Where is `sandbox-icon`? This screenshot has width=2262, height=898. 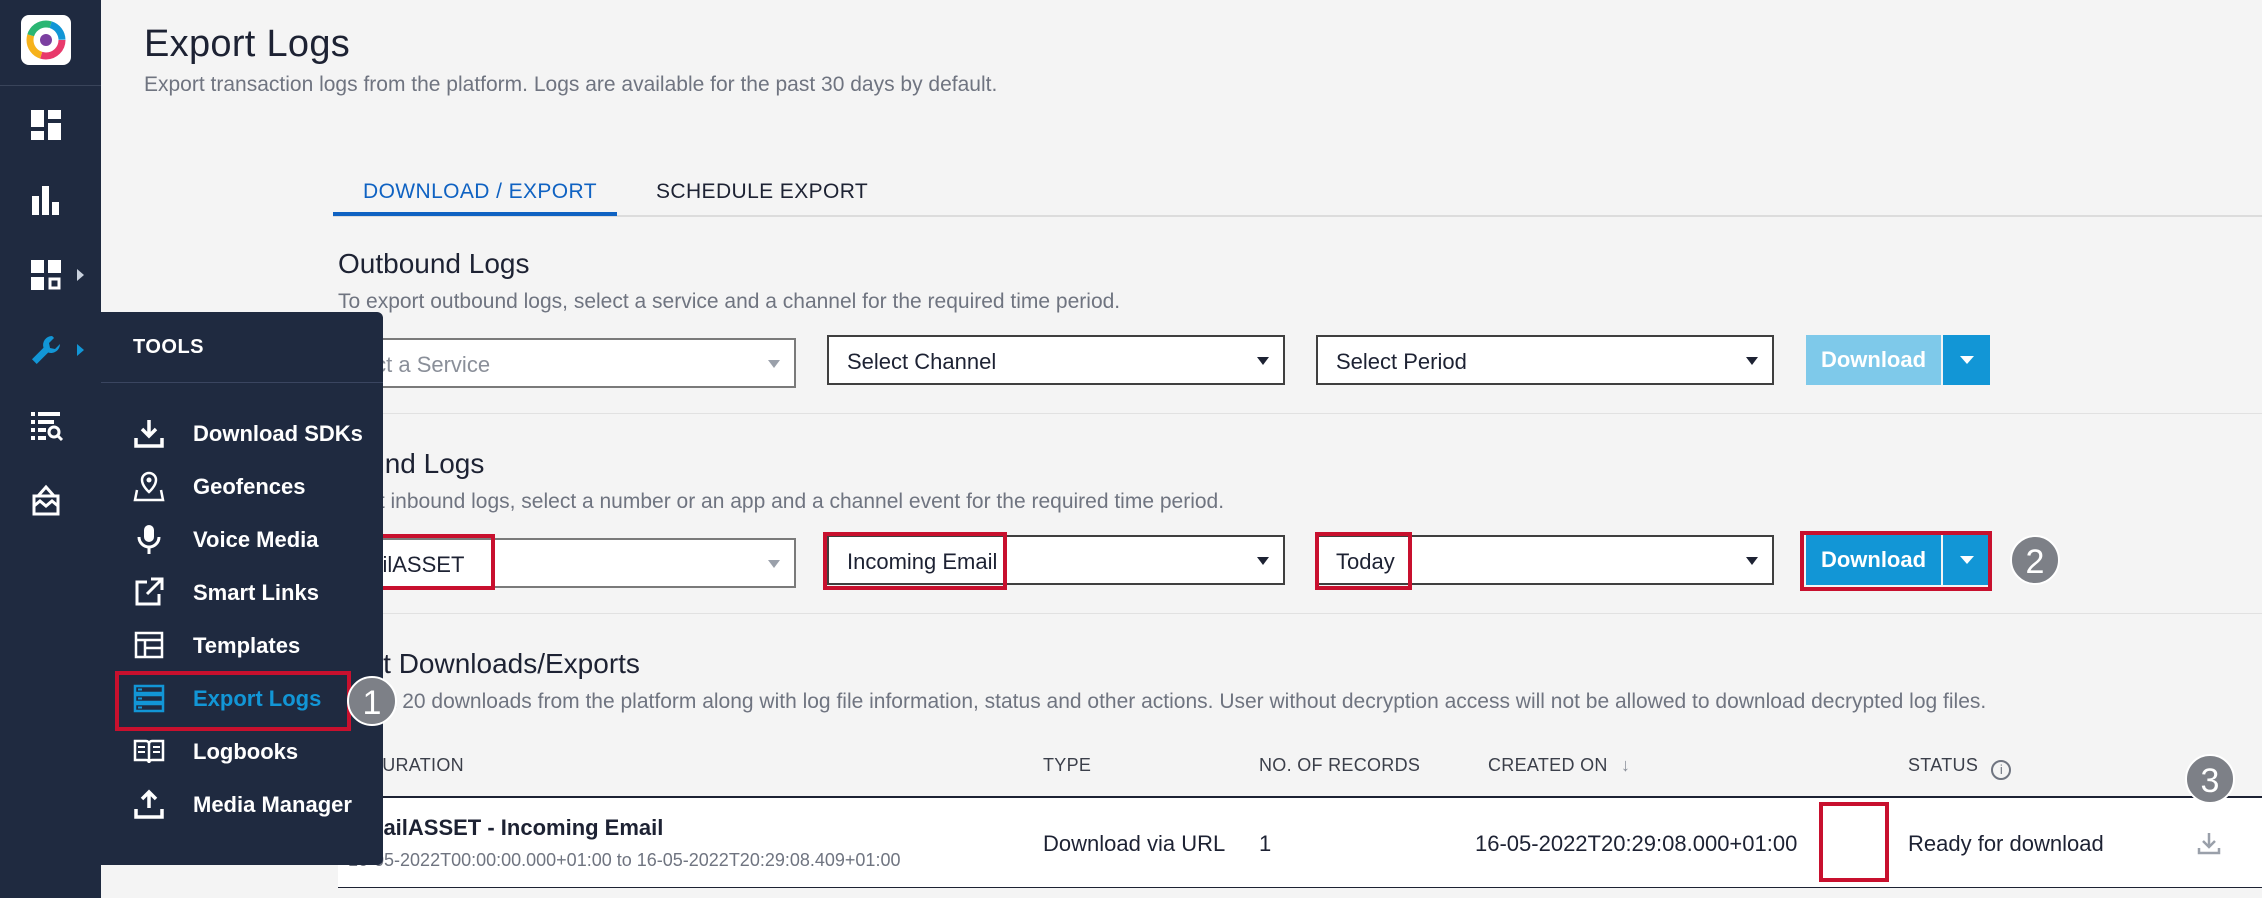 sandbox-icon is located at coordinates (46, 500).